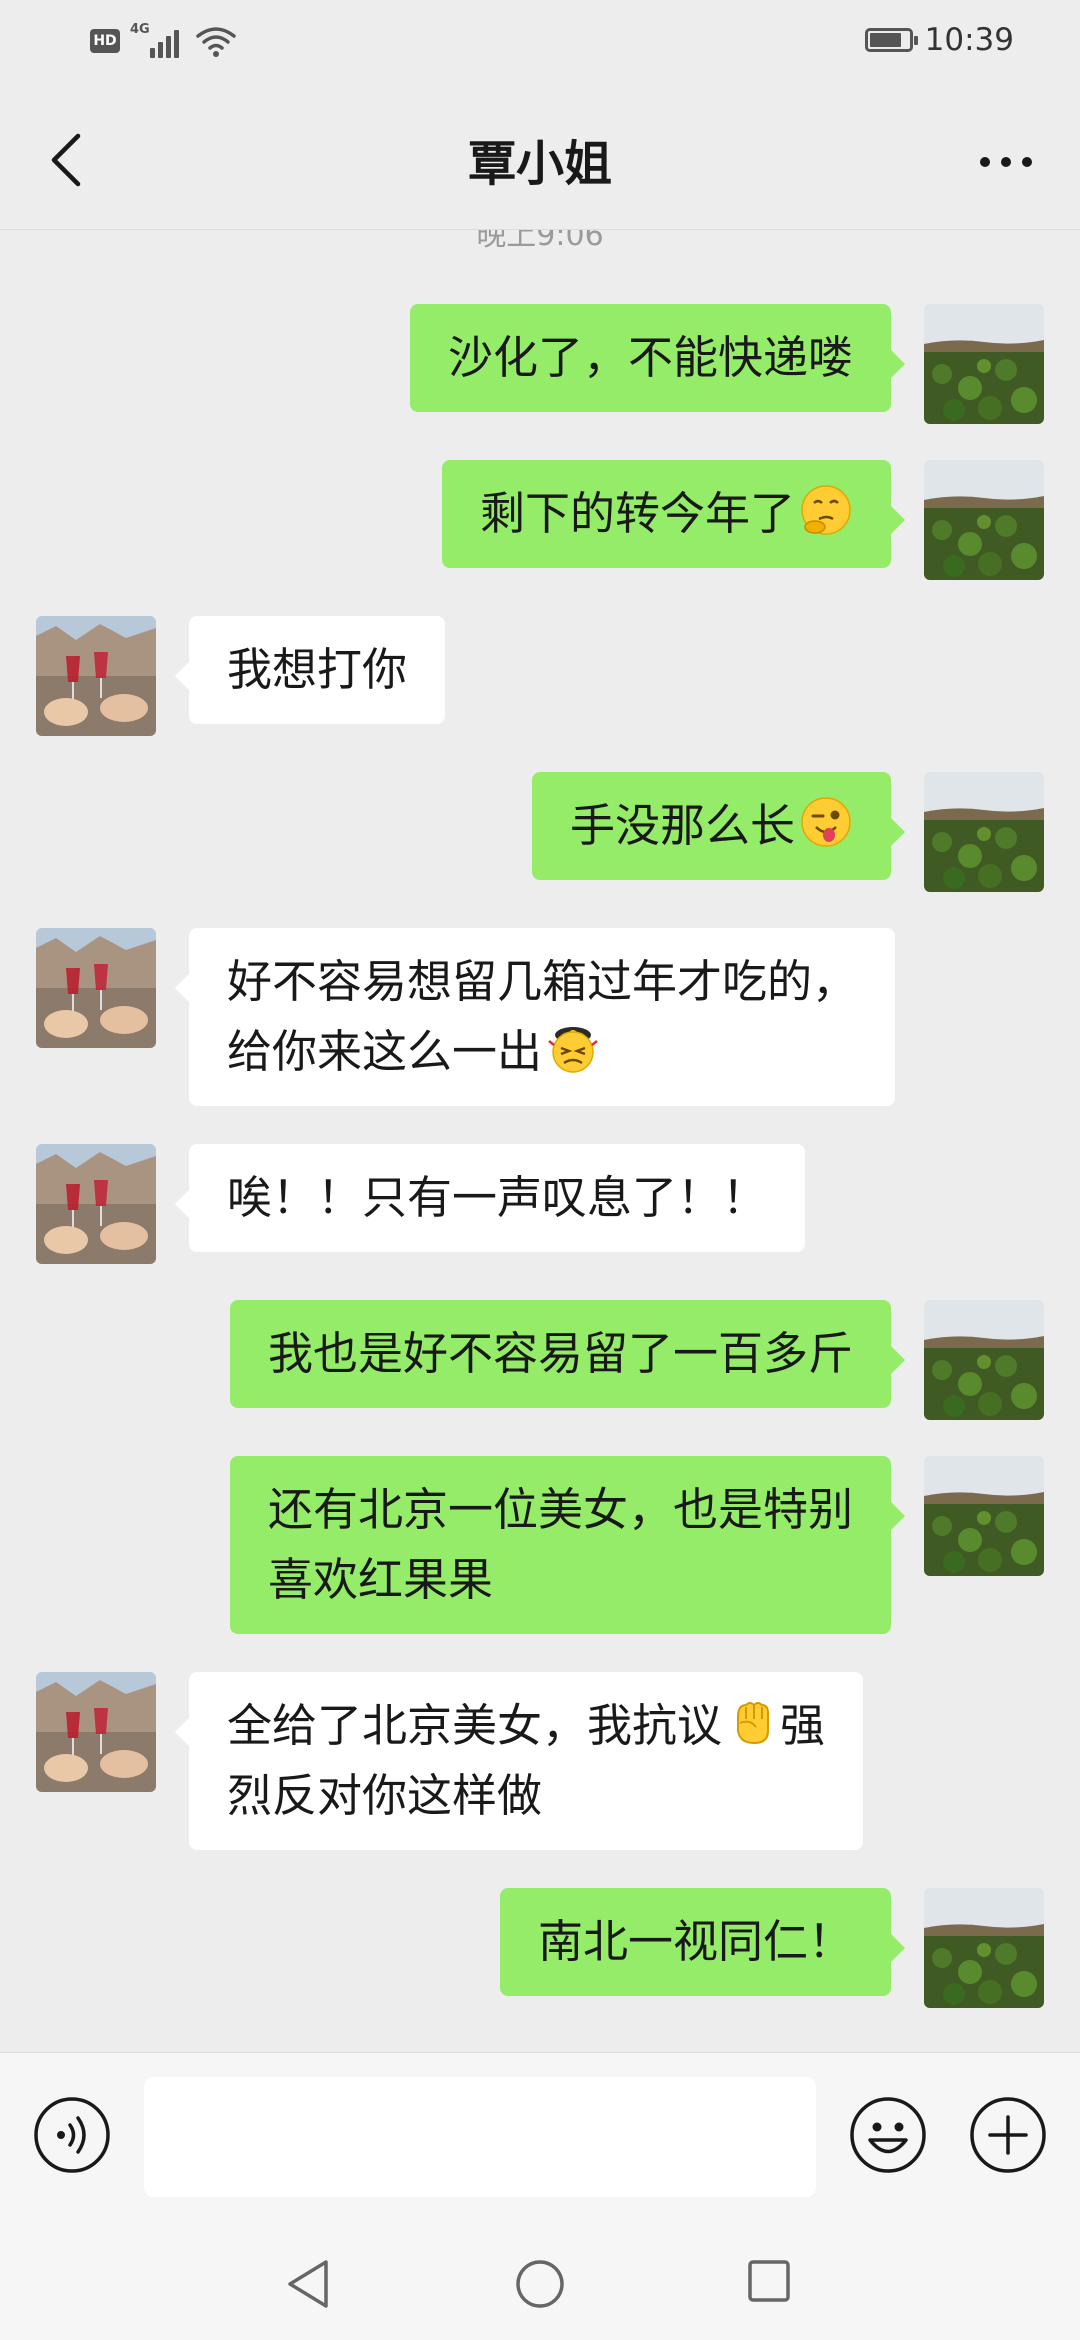 The height and width of the screenshot is (2340, 1080). What do you see at coordinates (560, 1509) in the screenshot?
I see `message-text: 还有北京一位美女，也是特别` at bounding box center [560, 1509].